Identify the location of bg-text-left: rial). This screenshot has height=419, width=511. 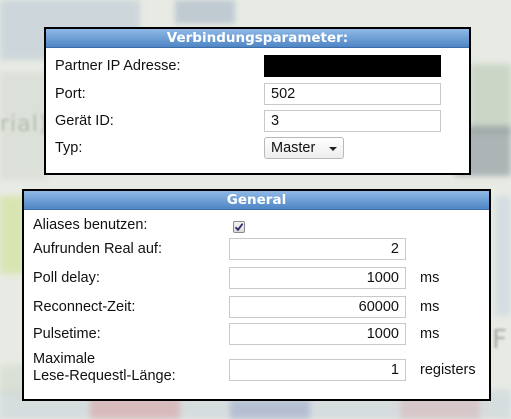
(24, 124).